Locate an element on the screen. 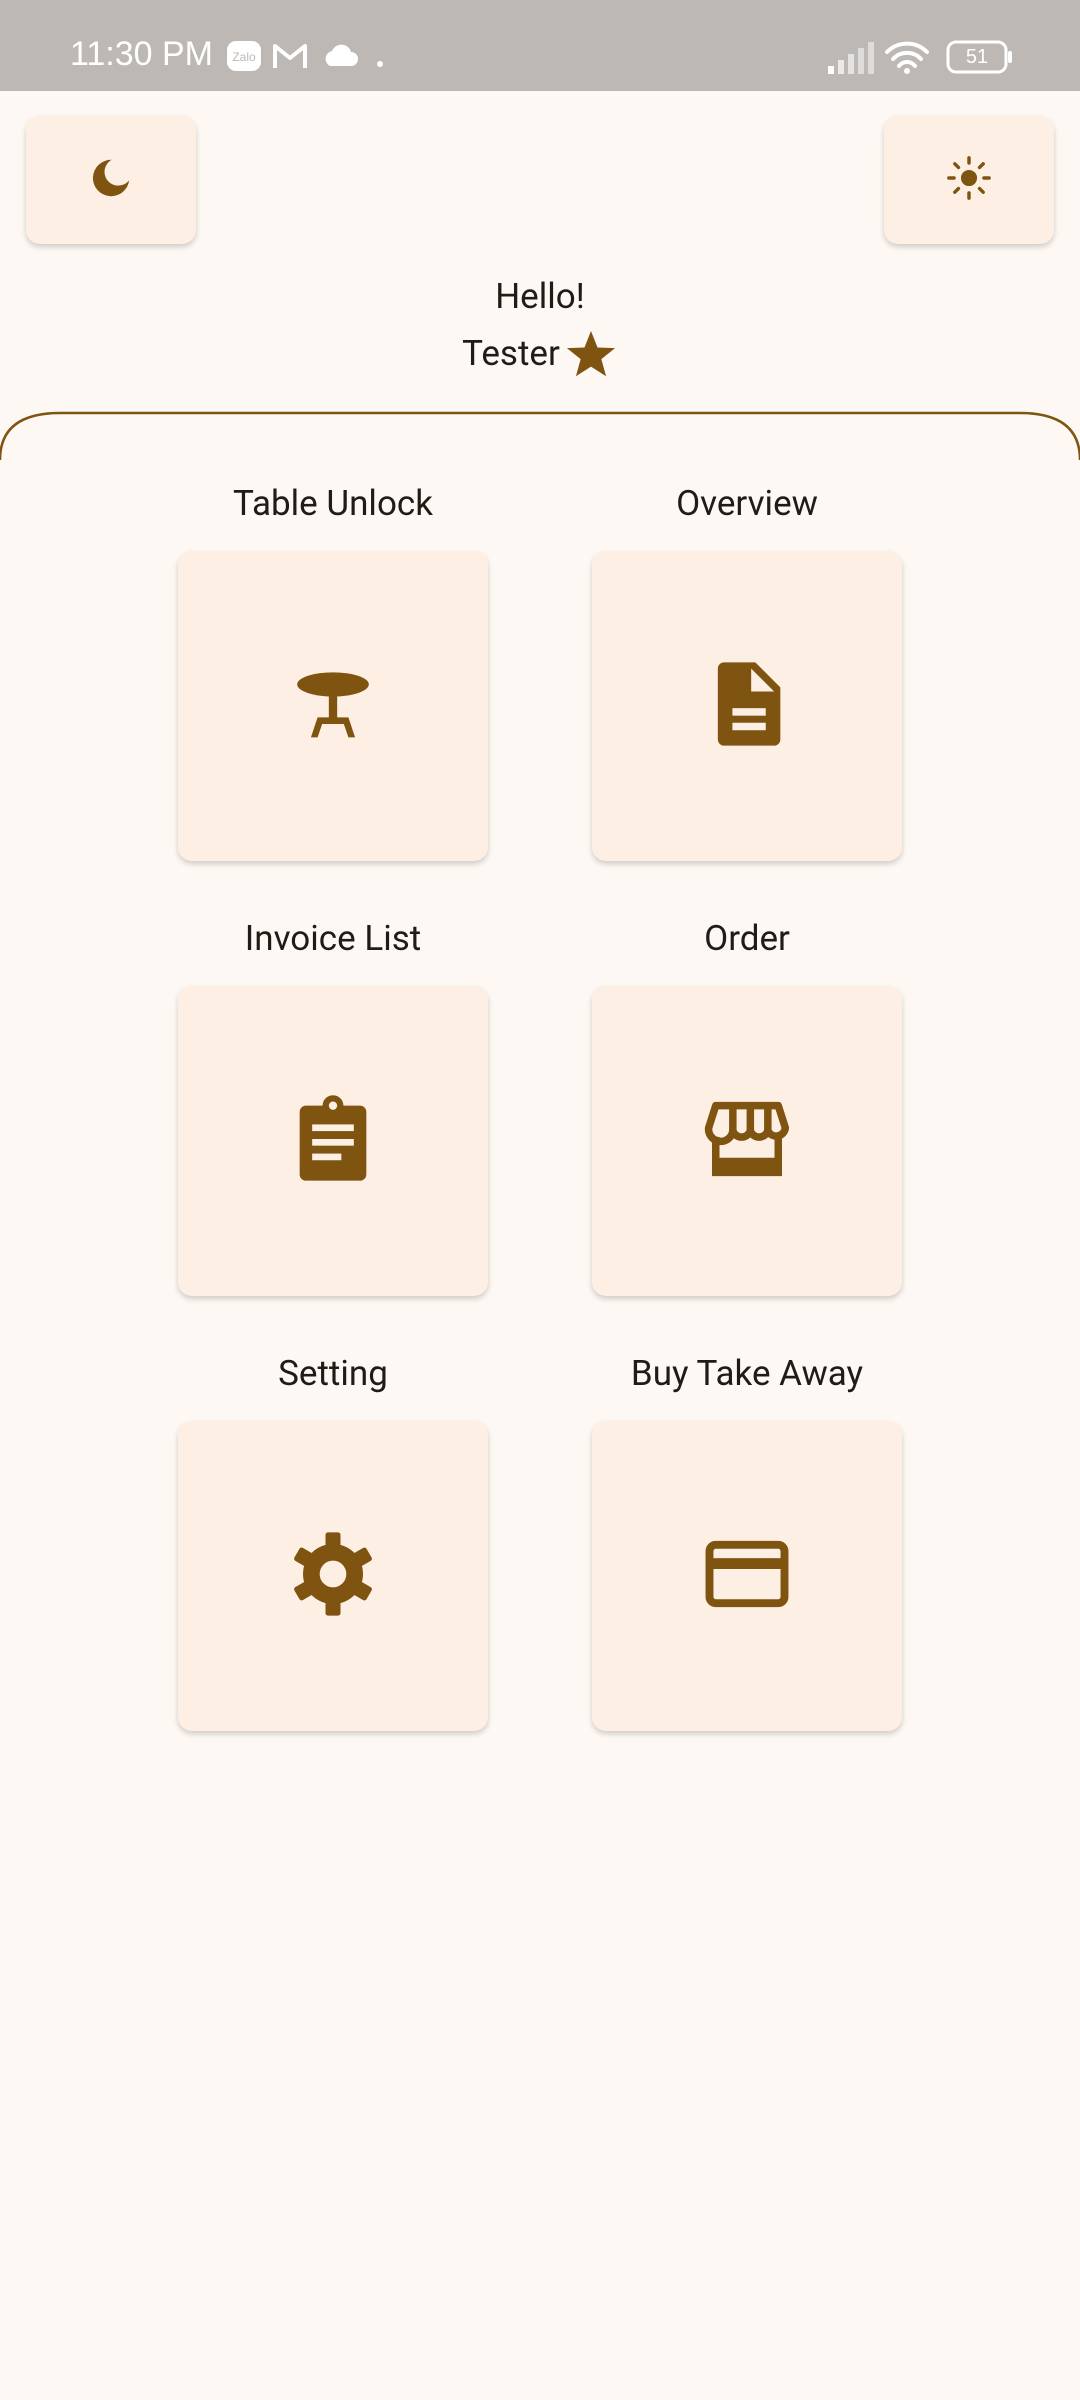 The height and width of the screenshot is (2400, 1080). dot-icon is located at coordinates (380, 62).